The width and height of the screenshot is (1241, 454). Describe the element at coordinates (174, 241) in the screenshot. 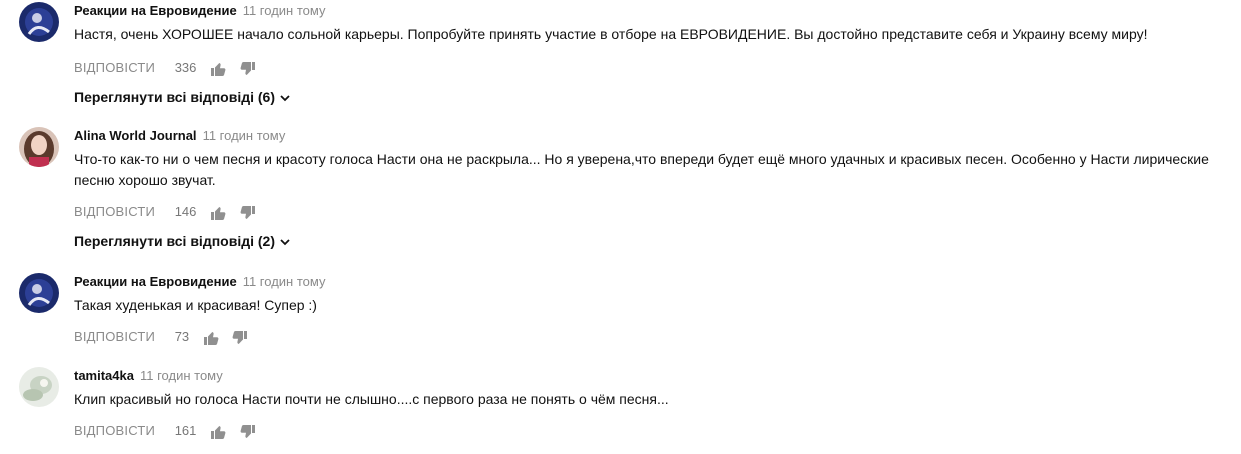

I see `view-replies-label: Переглянути всі відповіді (2)` at that location.